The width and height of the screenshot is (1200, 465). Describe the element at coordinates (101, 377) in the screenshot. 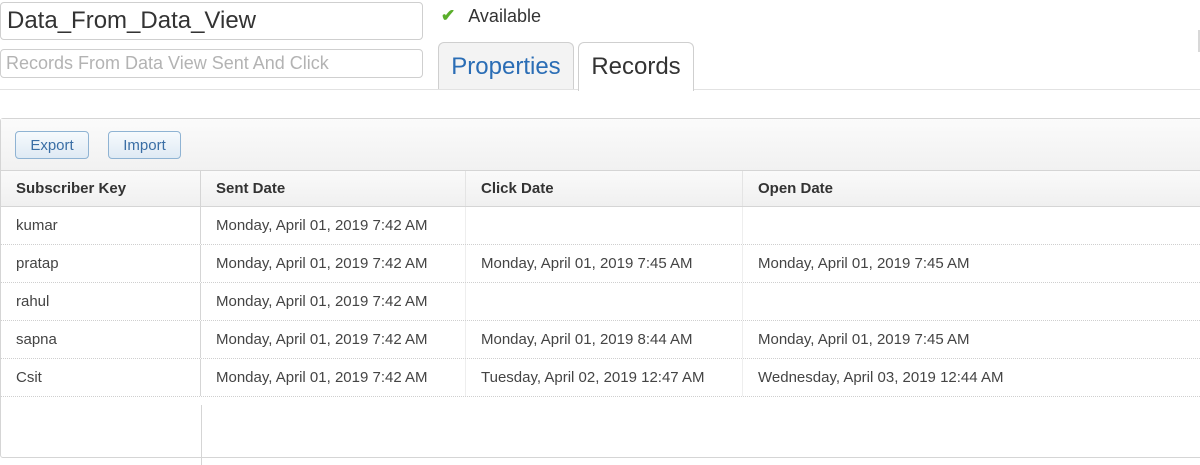

I see `cell-subscriber-key: Csit` at that location.